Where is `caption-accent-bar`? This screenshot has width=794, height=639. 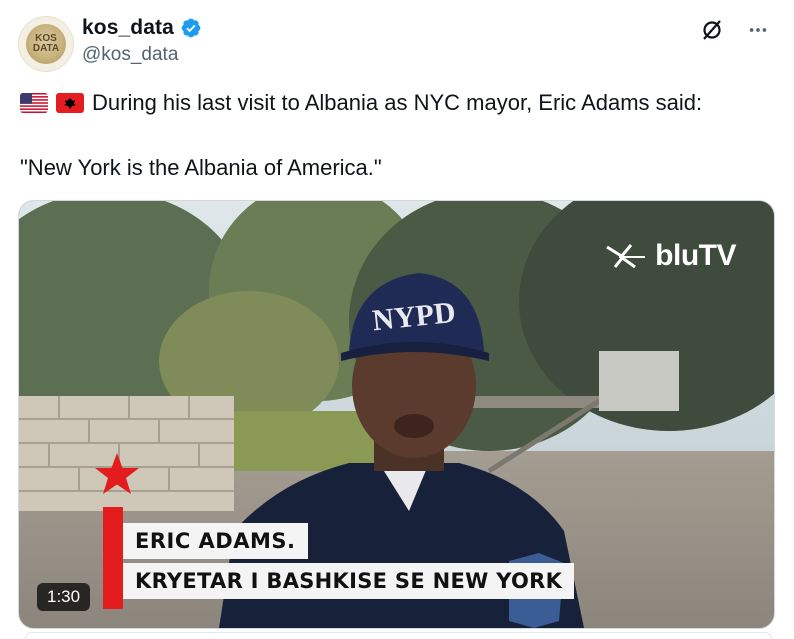 caption-accent-bar is located at coordinates (113, 558).